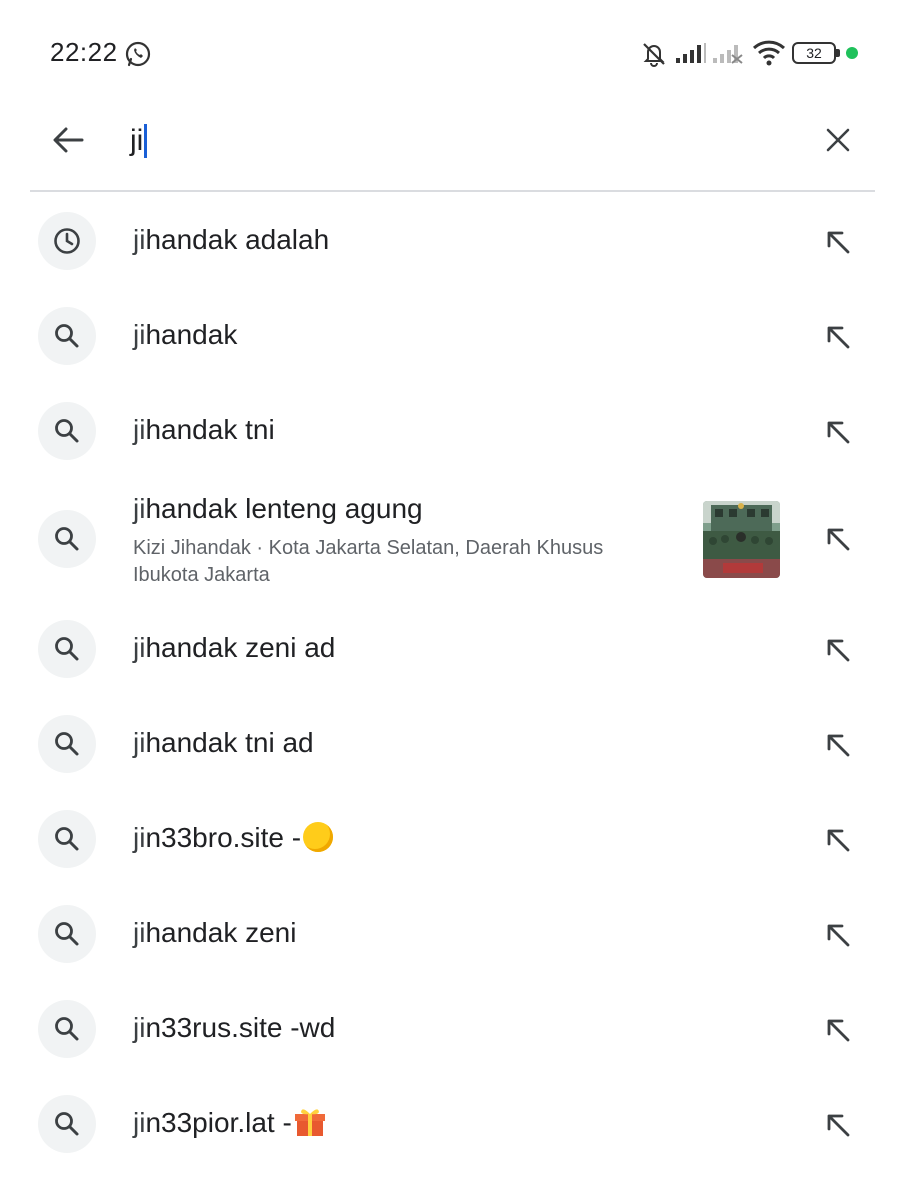  What do you see at coordinates (137, 140) in the screenshot?
I see `search-query: ji` at bounding box center [137, 140].